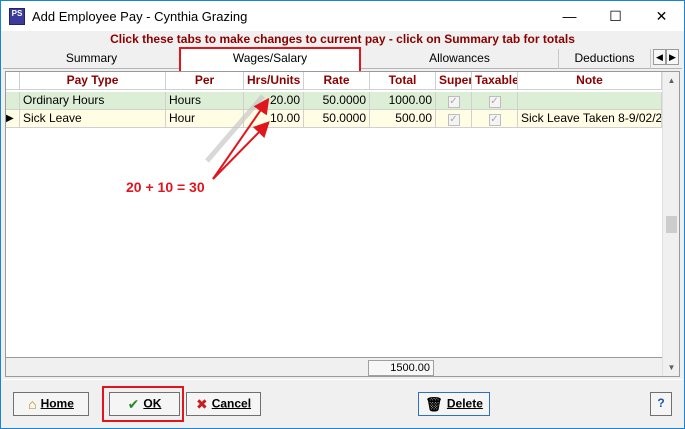 This screenshot has width=685, height=429. Describe the element at coordinates (152, 403) in the screenshot. I see `ok-button-label: OK` at that location.